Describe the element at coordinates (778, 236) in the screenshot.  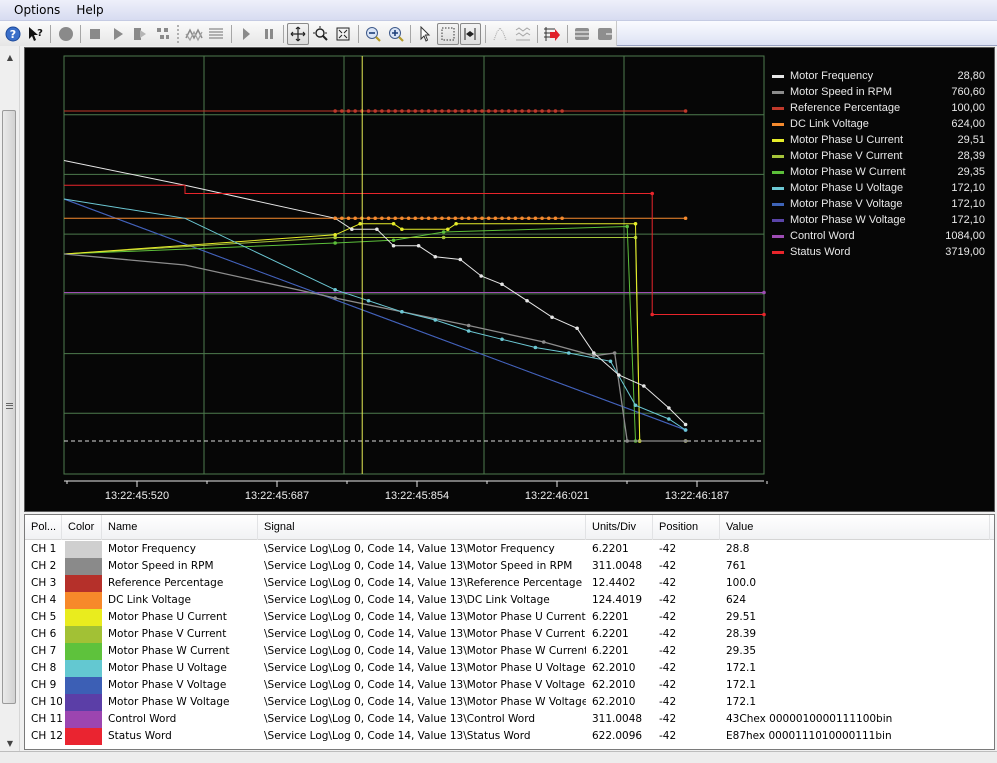
I see `legend-swatch` at that location.